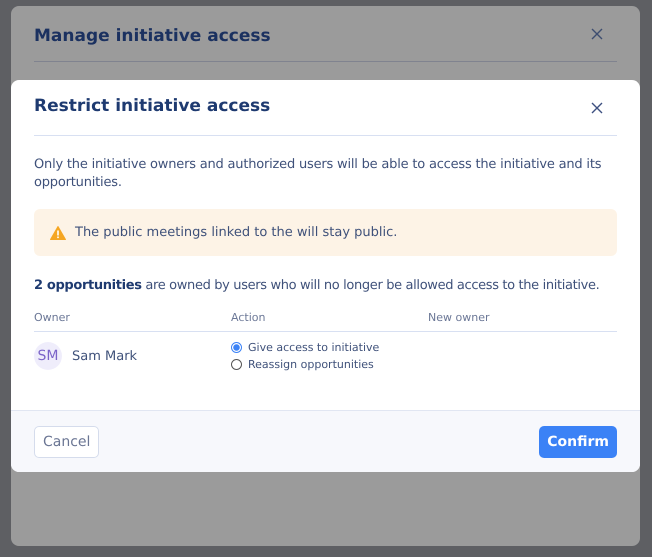 The image size is (652, 557). What do you see at coordinates (105, 356) in the screenshot?
I see `owner-name: Sam Mark` at bounding box center [105, 356].